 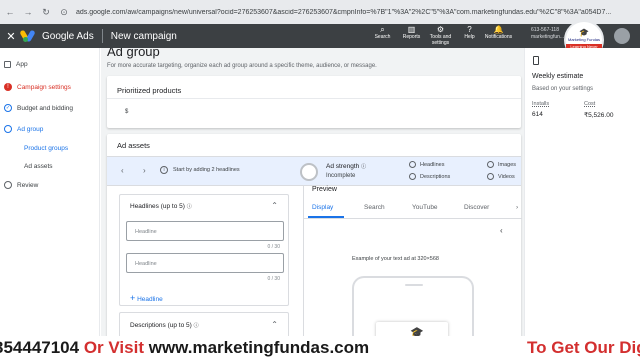 What do you see at coordinates (469, 36) in the screenshot?
I see `help-button: ? Help` at bounding box center [469, 36].